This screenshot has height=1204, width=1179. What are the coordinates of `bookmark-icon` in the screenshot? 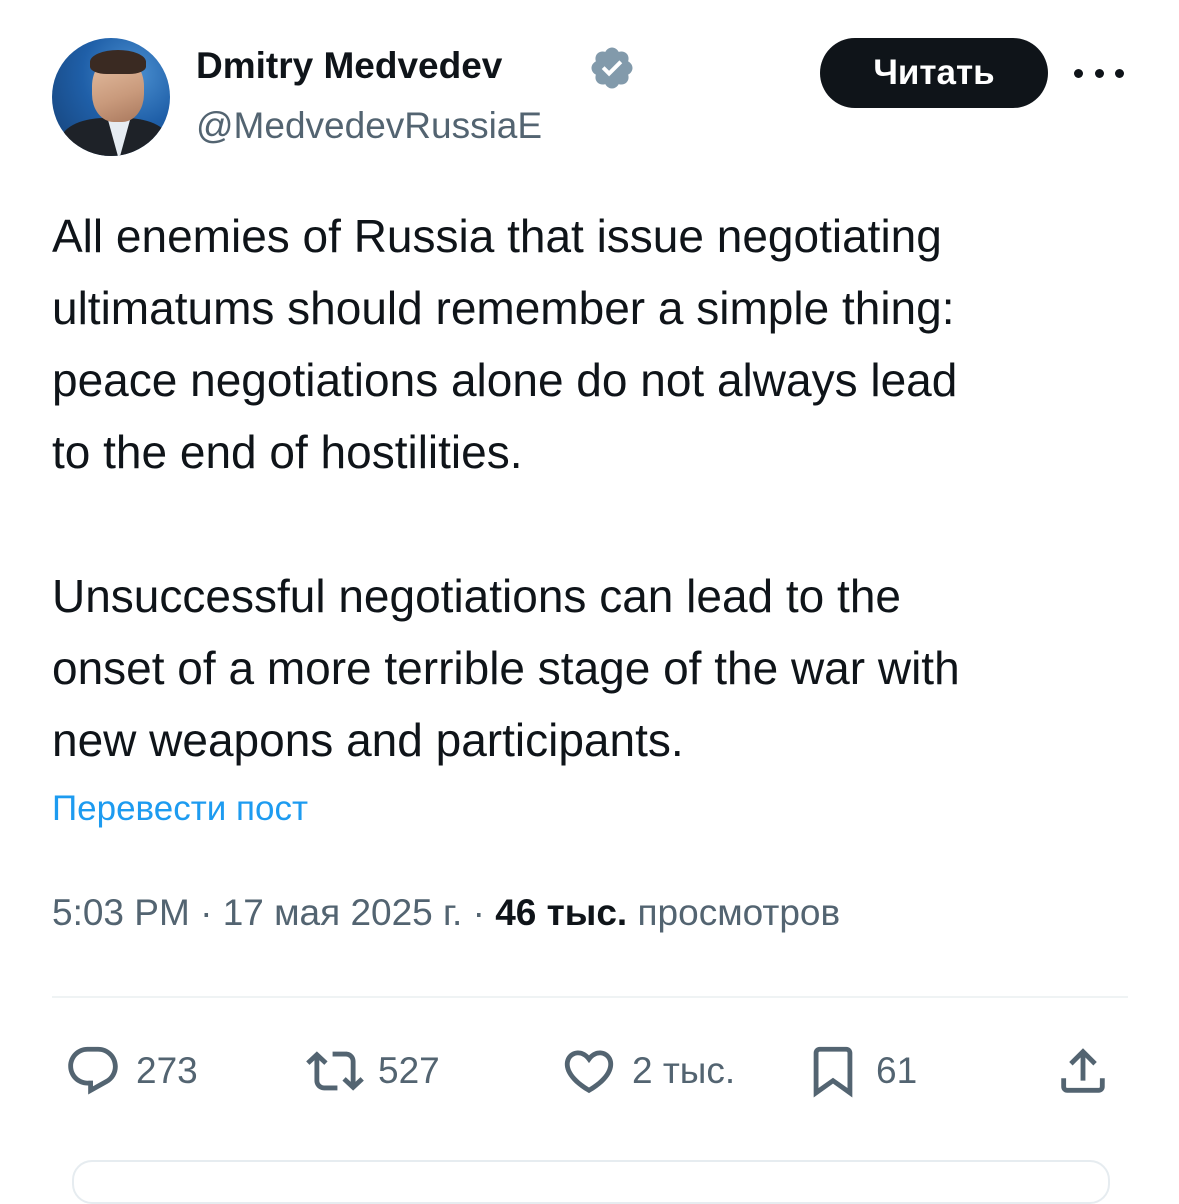 It's located at (833, 1072).